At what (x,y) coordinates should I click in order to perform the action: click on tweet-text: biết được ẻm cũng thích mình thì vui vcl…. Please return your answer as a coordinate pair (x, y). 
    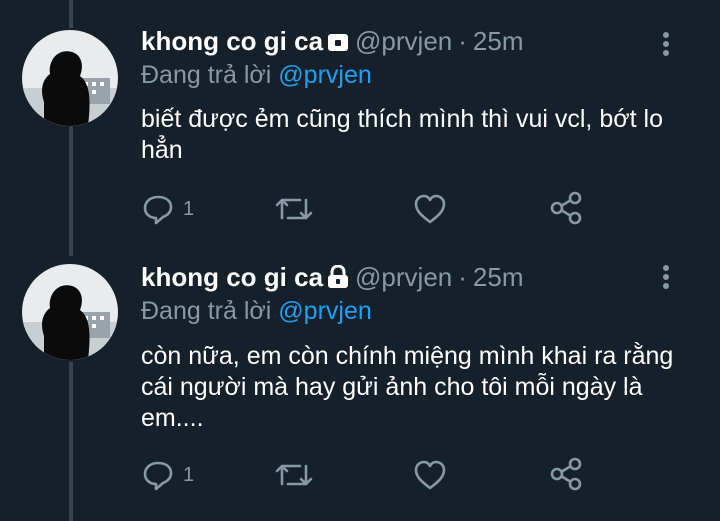
    Looking at the image, I should click on (402, 134).